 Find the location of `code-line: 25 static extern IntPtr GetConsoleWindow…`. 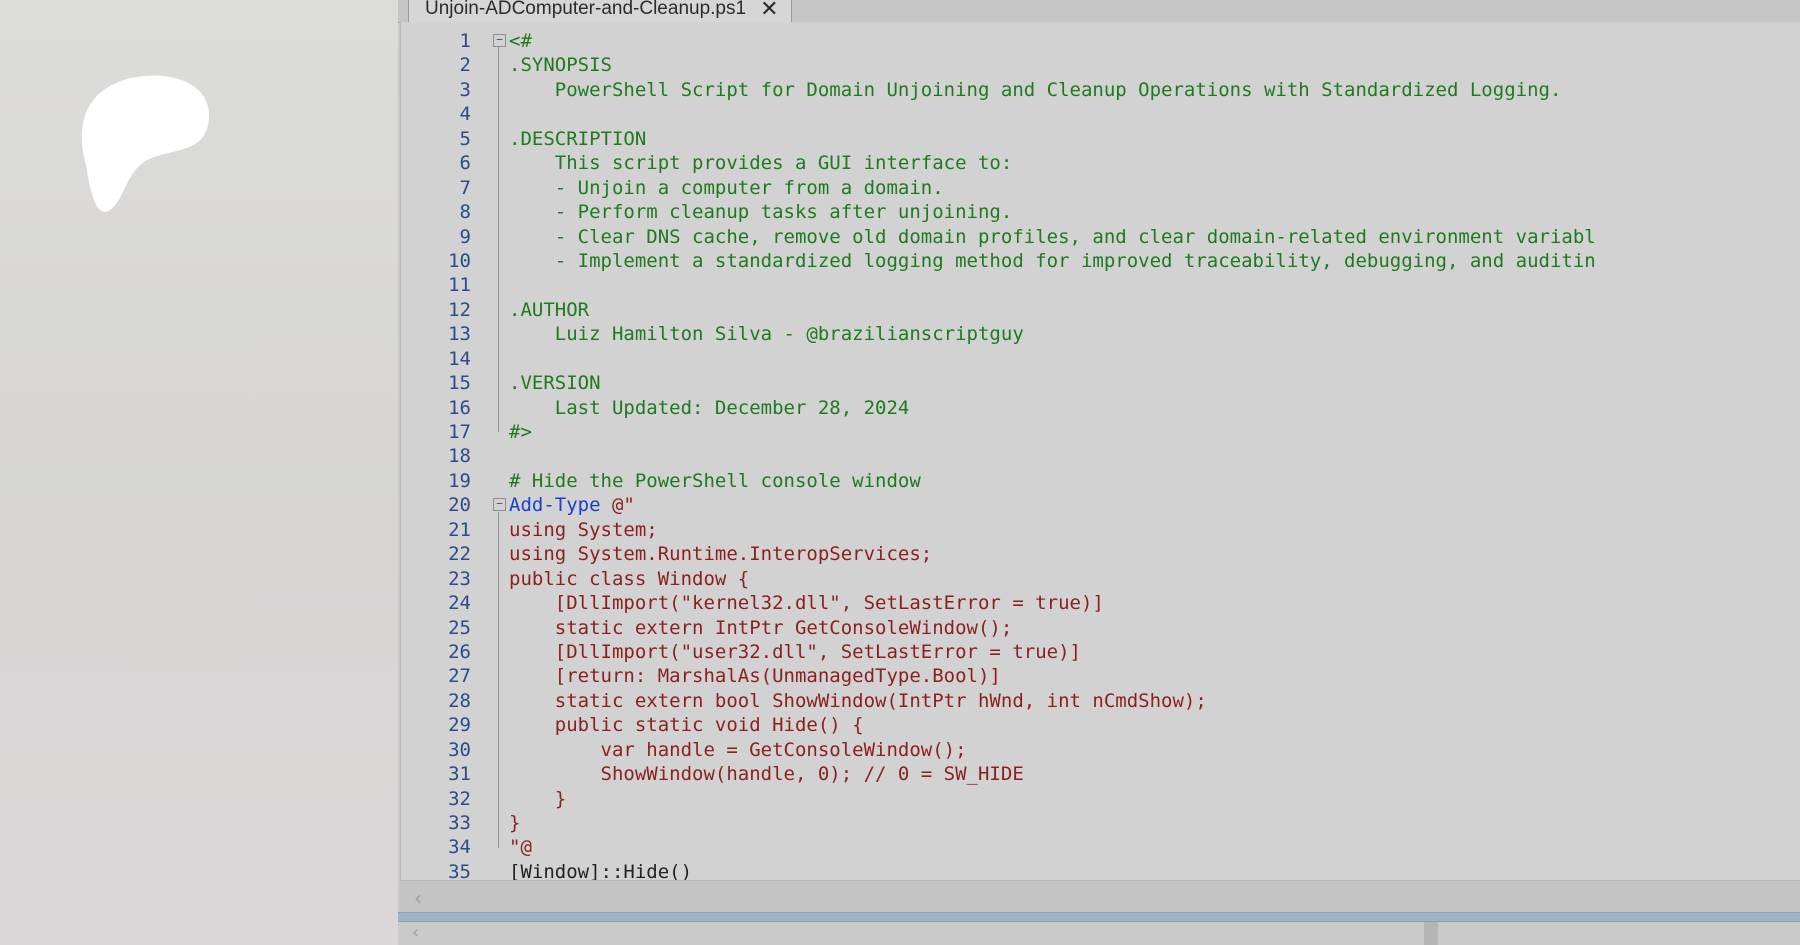

code-line: 25 static extern IntPtr GetConsoleWindow… is located at coordinates (1100, 628).